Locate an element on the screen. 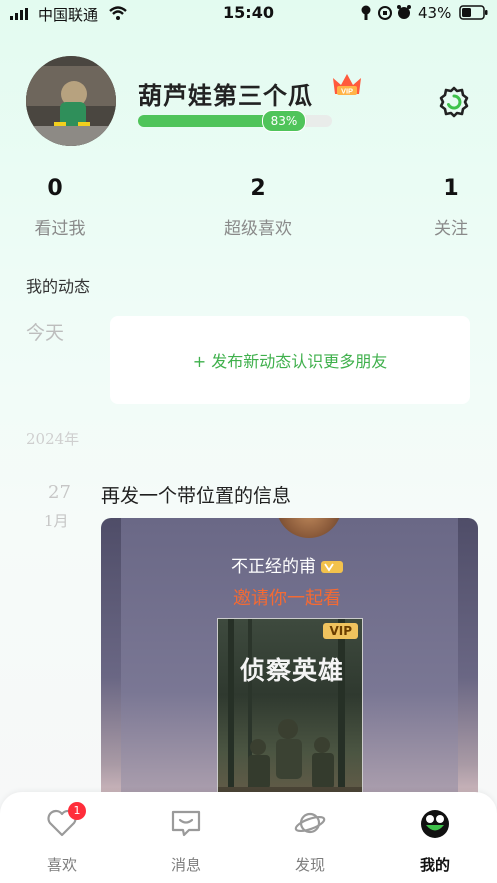  tab-likes: 1 喜欢 is located at coordinates (62, 838).